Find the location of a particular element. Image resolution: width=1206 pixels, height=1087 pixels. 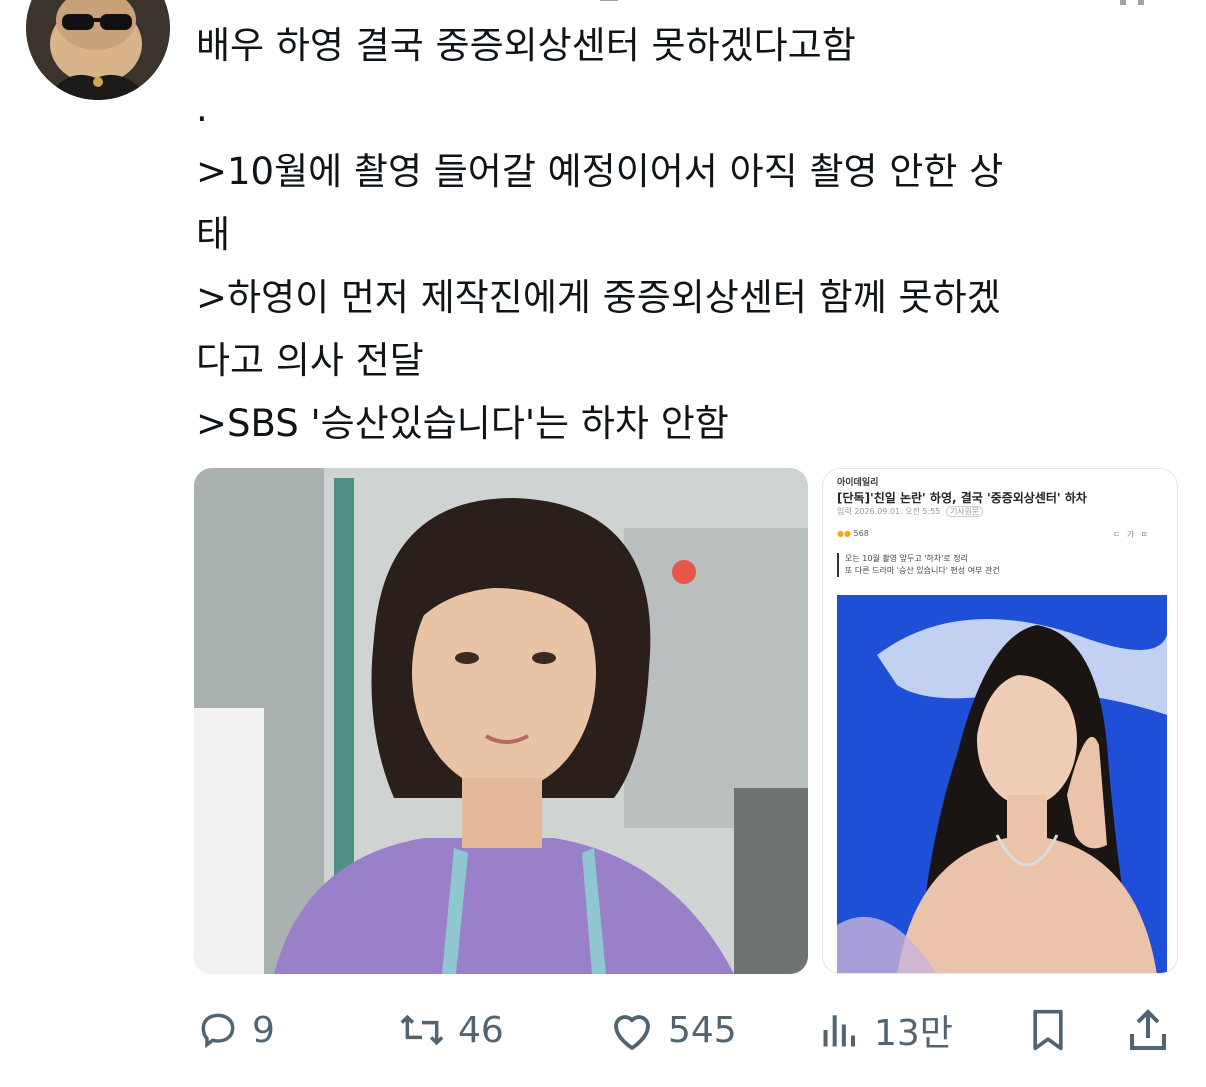

bookmark-icon is located at coordinates (1048, 1030).